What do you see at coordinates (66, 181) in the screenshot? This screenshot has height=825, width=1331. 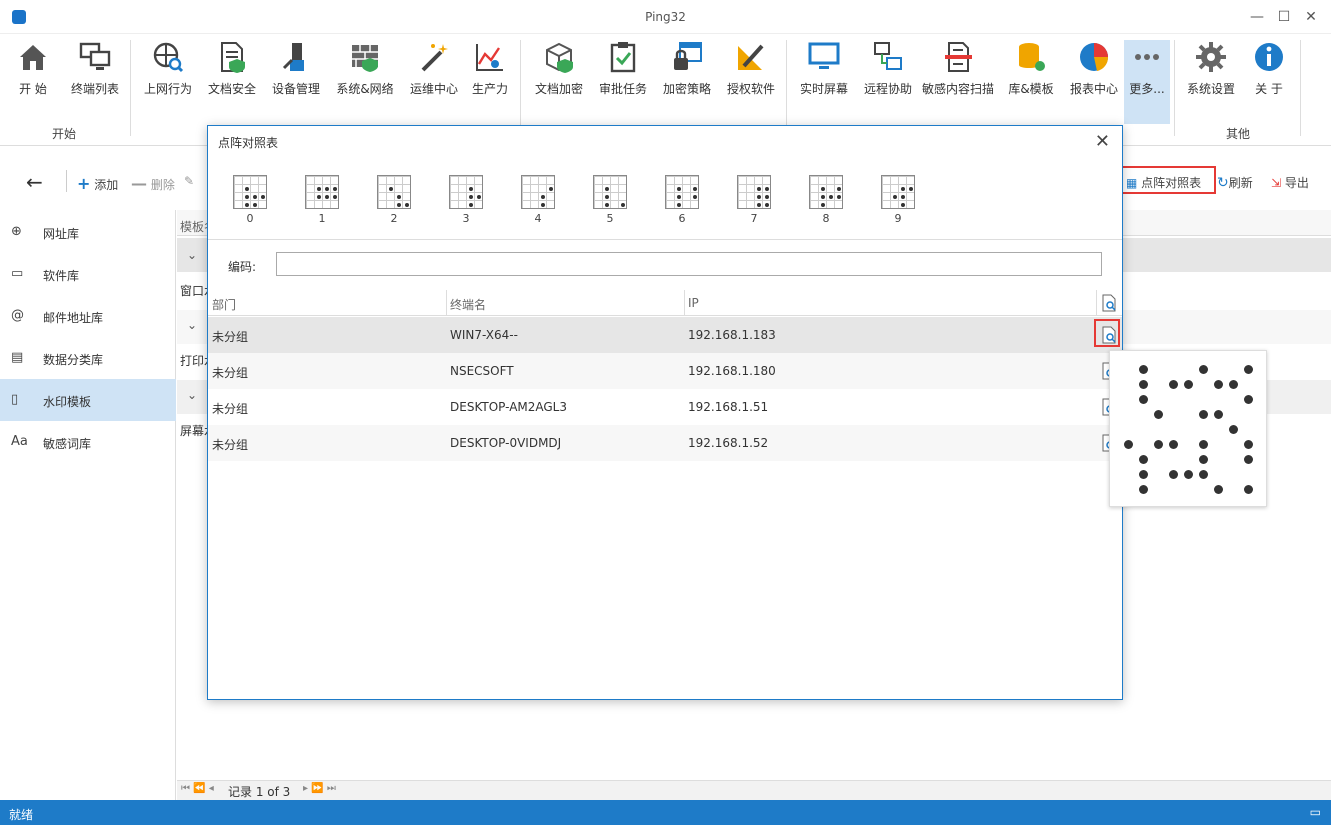 I see `toolbar-separator` at bounding box center [66, 181].